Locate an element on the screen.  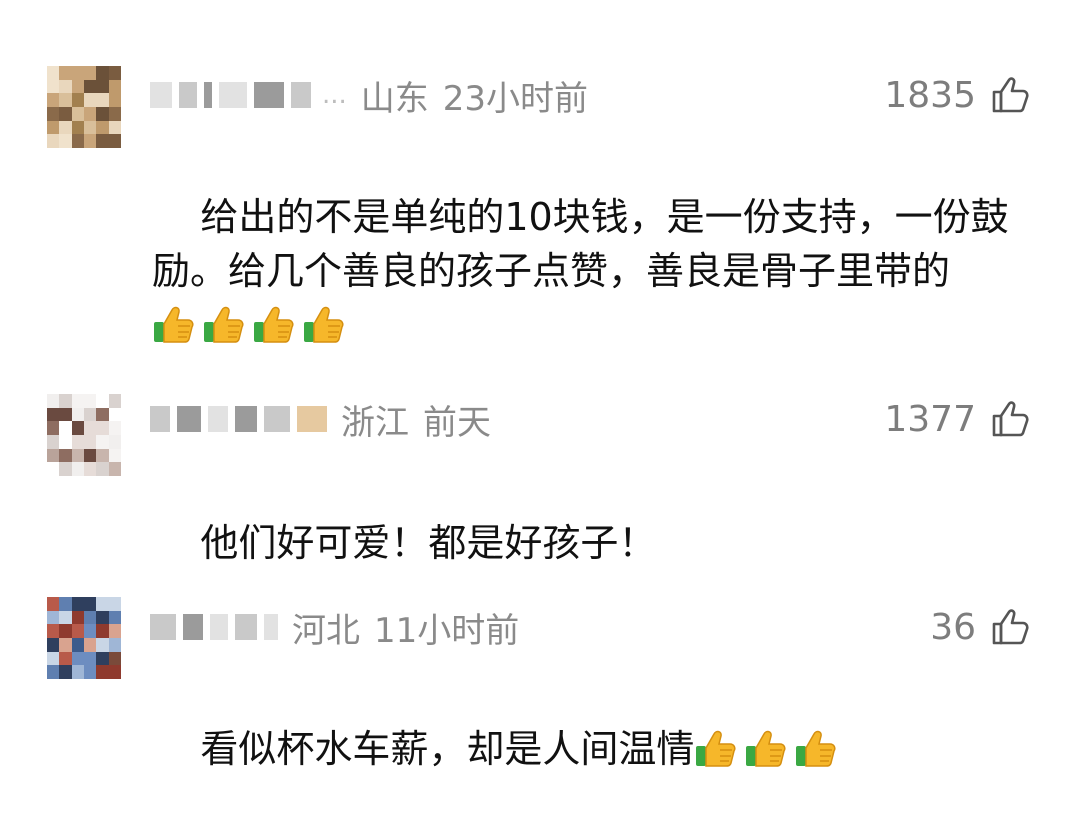
like-control: 1835 is located at coordinates (958, 95).